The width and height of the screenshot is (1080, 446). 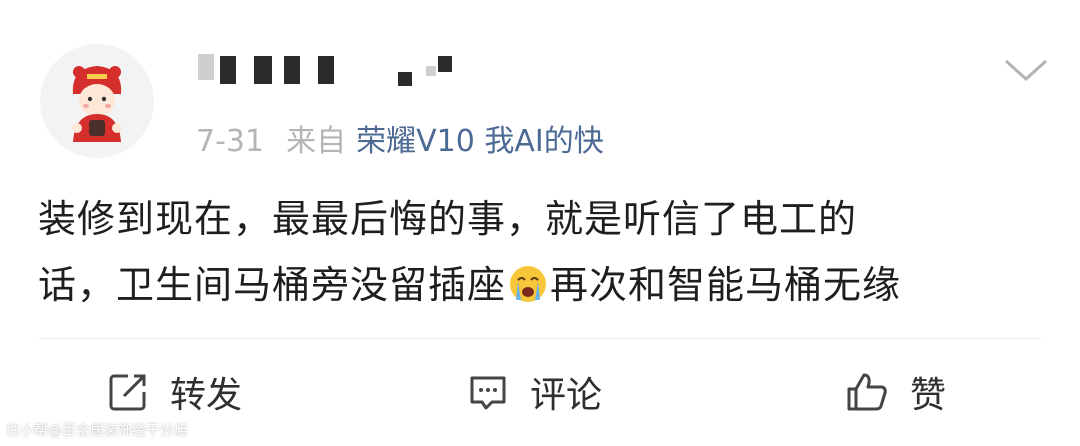 What do you see at coordinates (316, 141) in the screenshot?
I see `from-label: 来自` at bounding box center [316, 141].